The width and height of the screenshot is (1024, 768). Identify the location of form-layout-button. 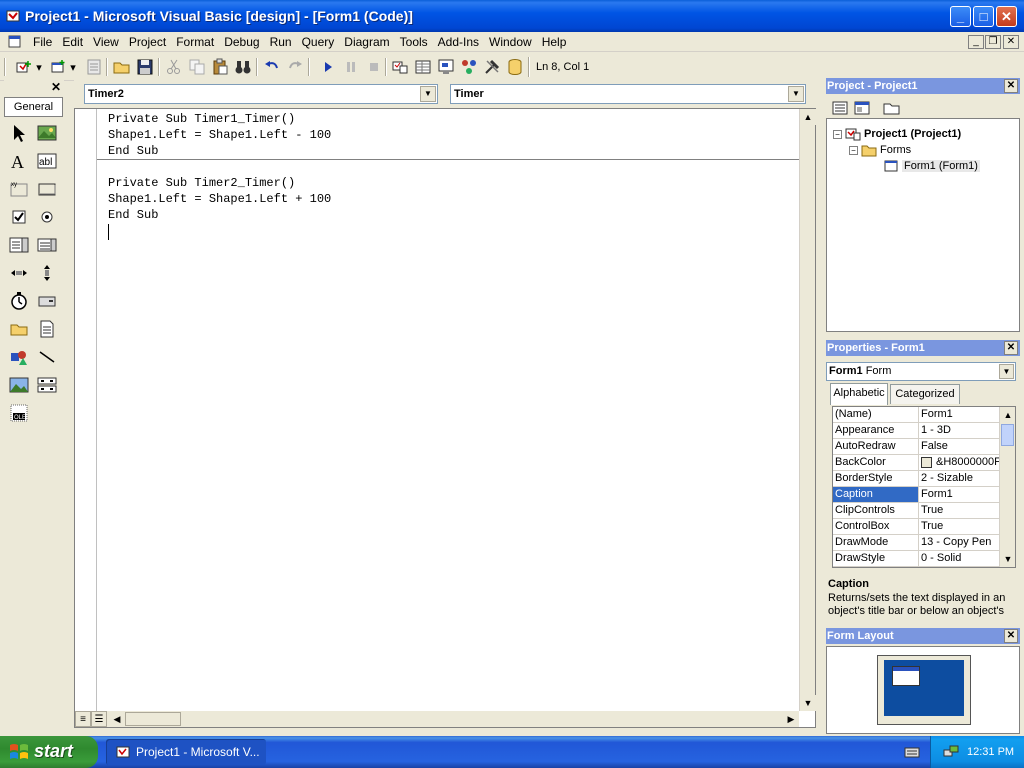
(446, 67).